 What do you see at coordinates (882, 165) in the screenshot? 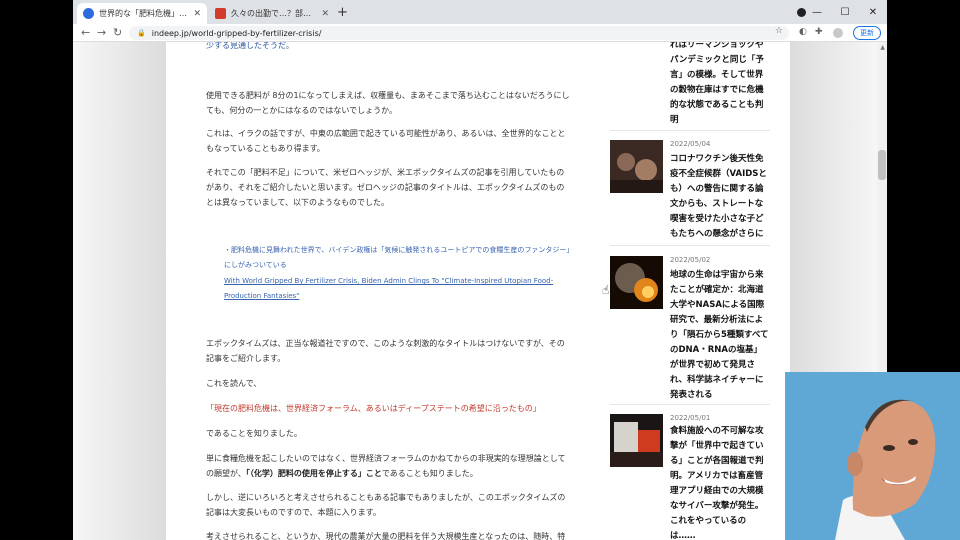
I see `scrollbar-thumb` at bounding box center [882, 165].